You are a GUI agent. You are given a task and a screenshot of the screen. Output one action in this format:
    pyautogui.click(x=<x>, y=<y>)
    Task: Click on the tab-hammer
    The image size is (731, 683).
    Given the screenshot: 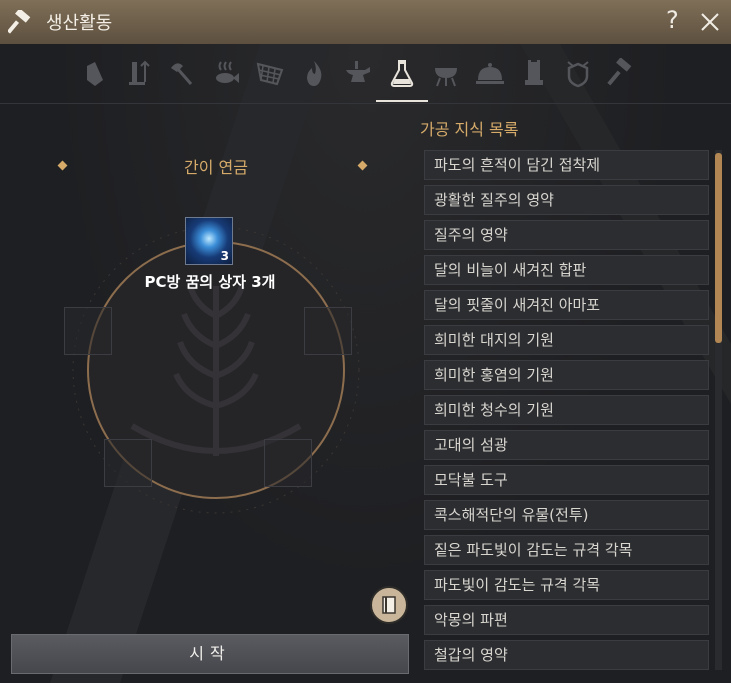 What is the action you would take?
    pyautogui.click(x=622, y=76)
    